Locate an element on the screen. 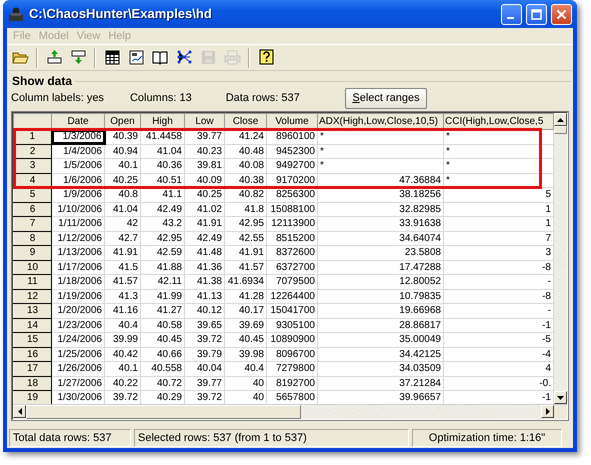 This screenshot has width=591, height=465. minimize-icon is located at coordinates (510, 18).